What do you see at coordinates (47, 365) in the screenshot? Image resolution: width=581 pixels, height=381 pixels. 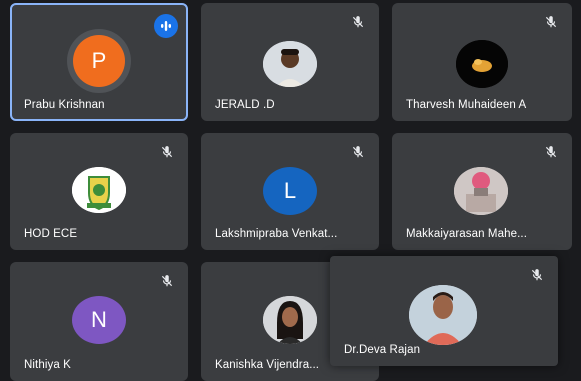 I see `participant-name: Nithiya K` at bounding box center [47, 365].